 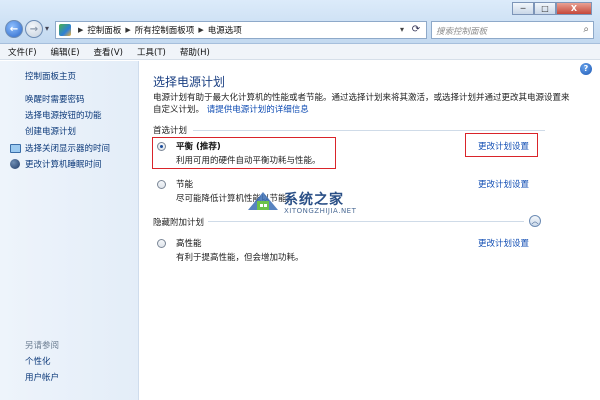 I want to click on search-icon: ⌕, so click(x=586, y=29).